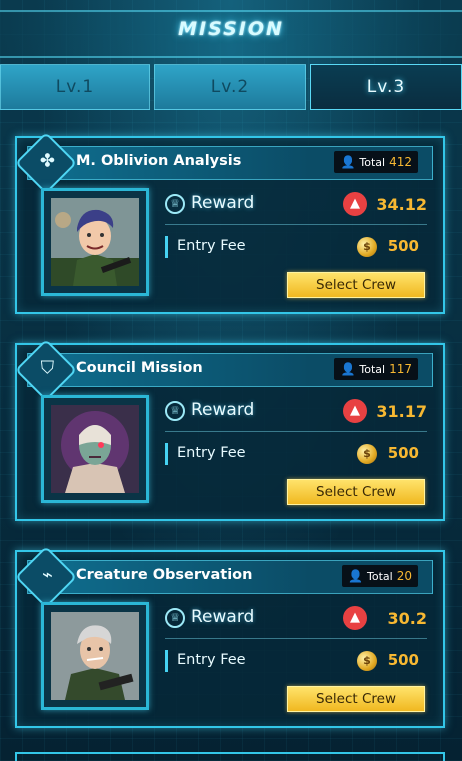 This screenshot has width=462, height=761. I want to click on mission-name: Creature Observation, so click(164, 575).